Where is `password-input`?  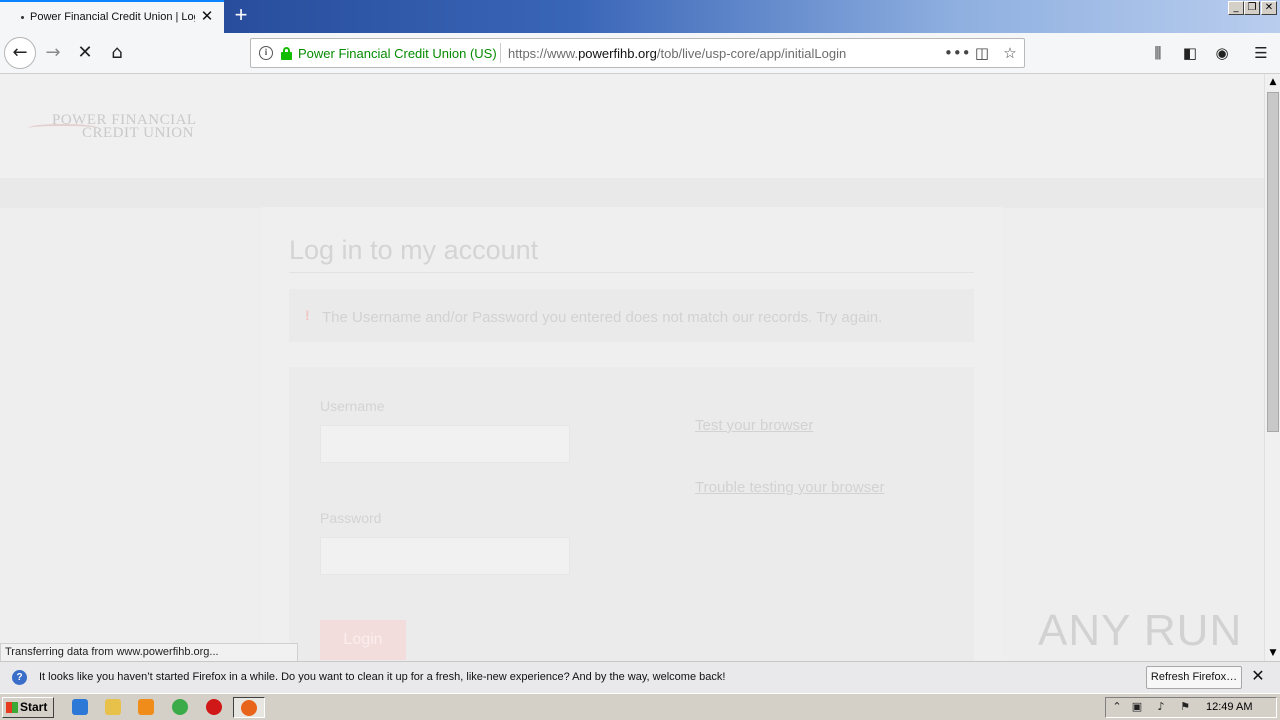 password-input is located at coordinates (445, 556).